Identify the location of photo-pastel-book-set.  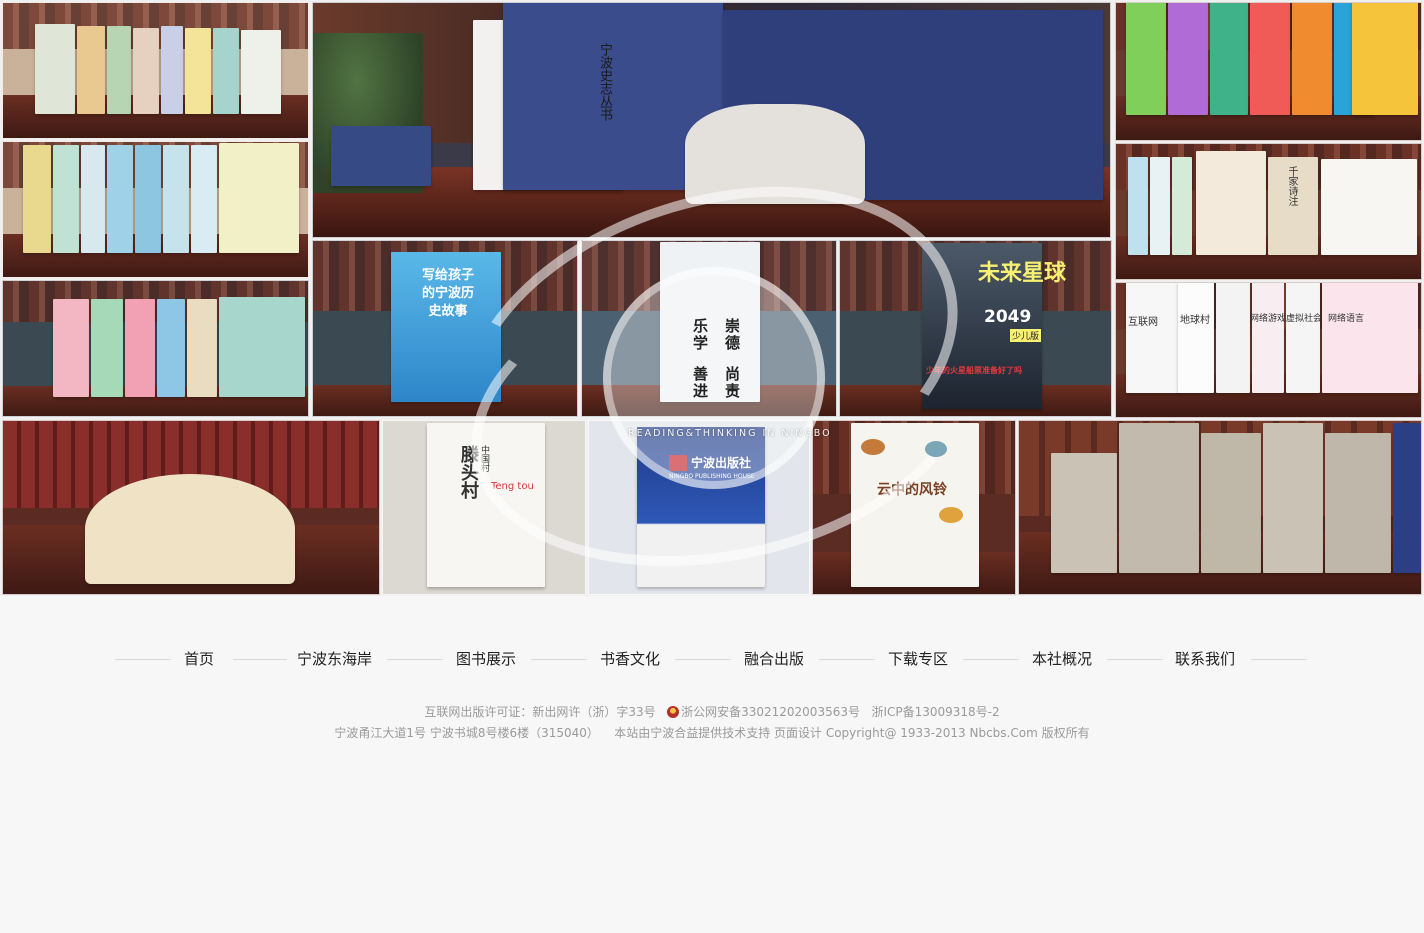
(155, 70).